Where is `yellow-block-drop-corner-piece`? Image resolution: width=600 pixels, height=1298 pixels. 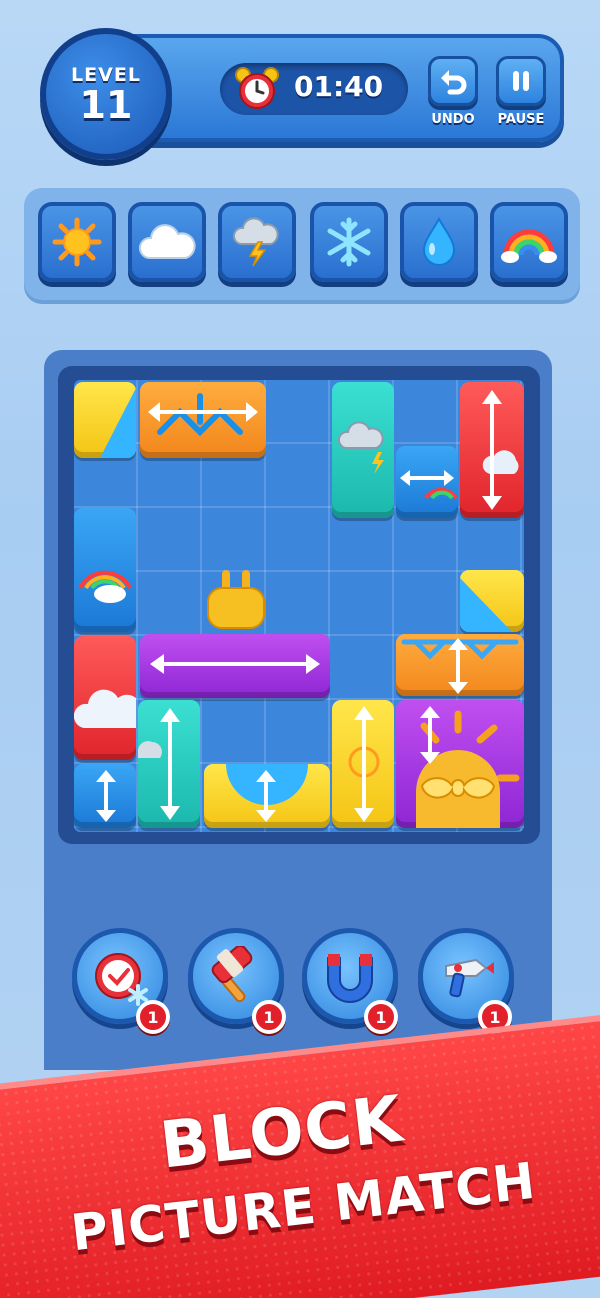
yellow-block-drop-corner-piece is located at coordinates (492, 601).